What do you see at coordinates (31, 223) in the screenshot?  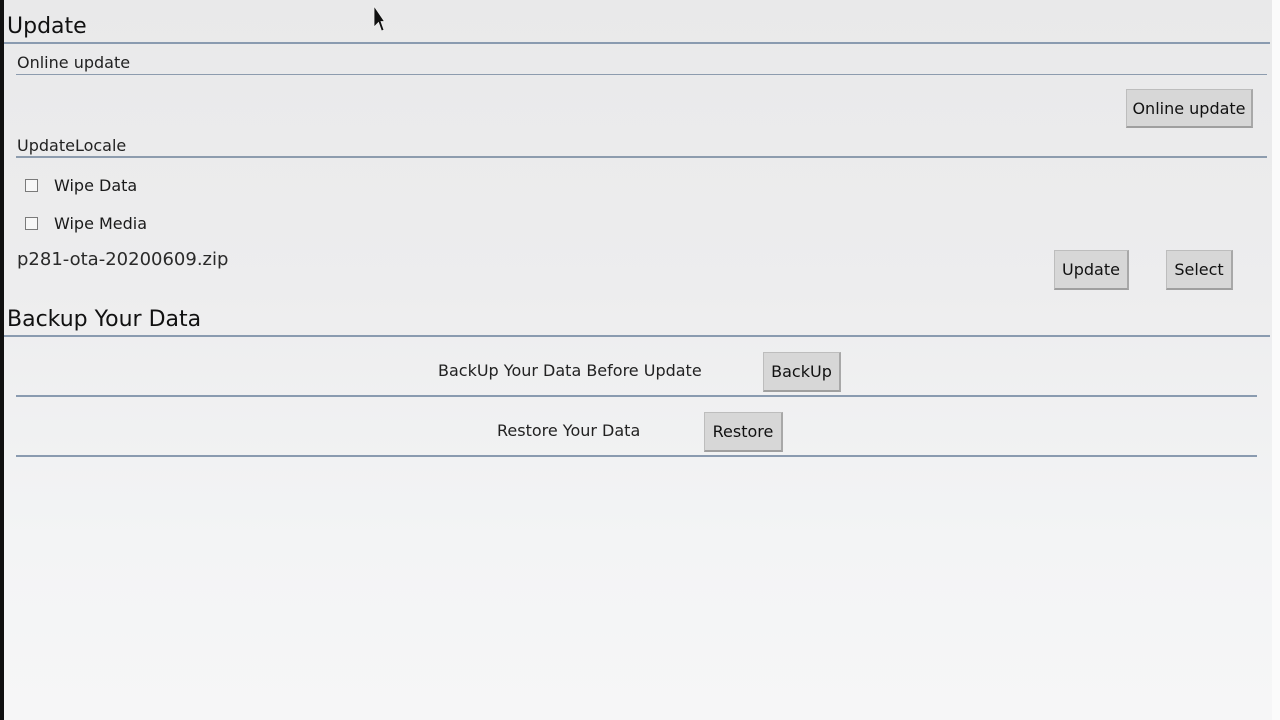 I see `wipe-media-checkbox` at bounding box center [31, 223].